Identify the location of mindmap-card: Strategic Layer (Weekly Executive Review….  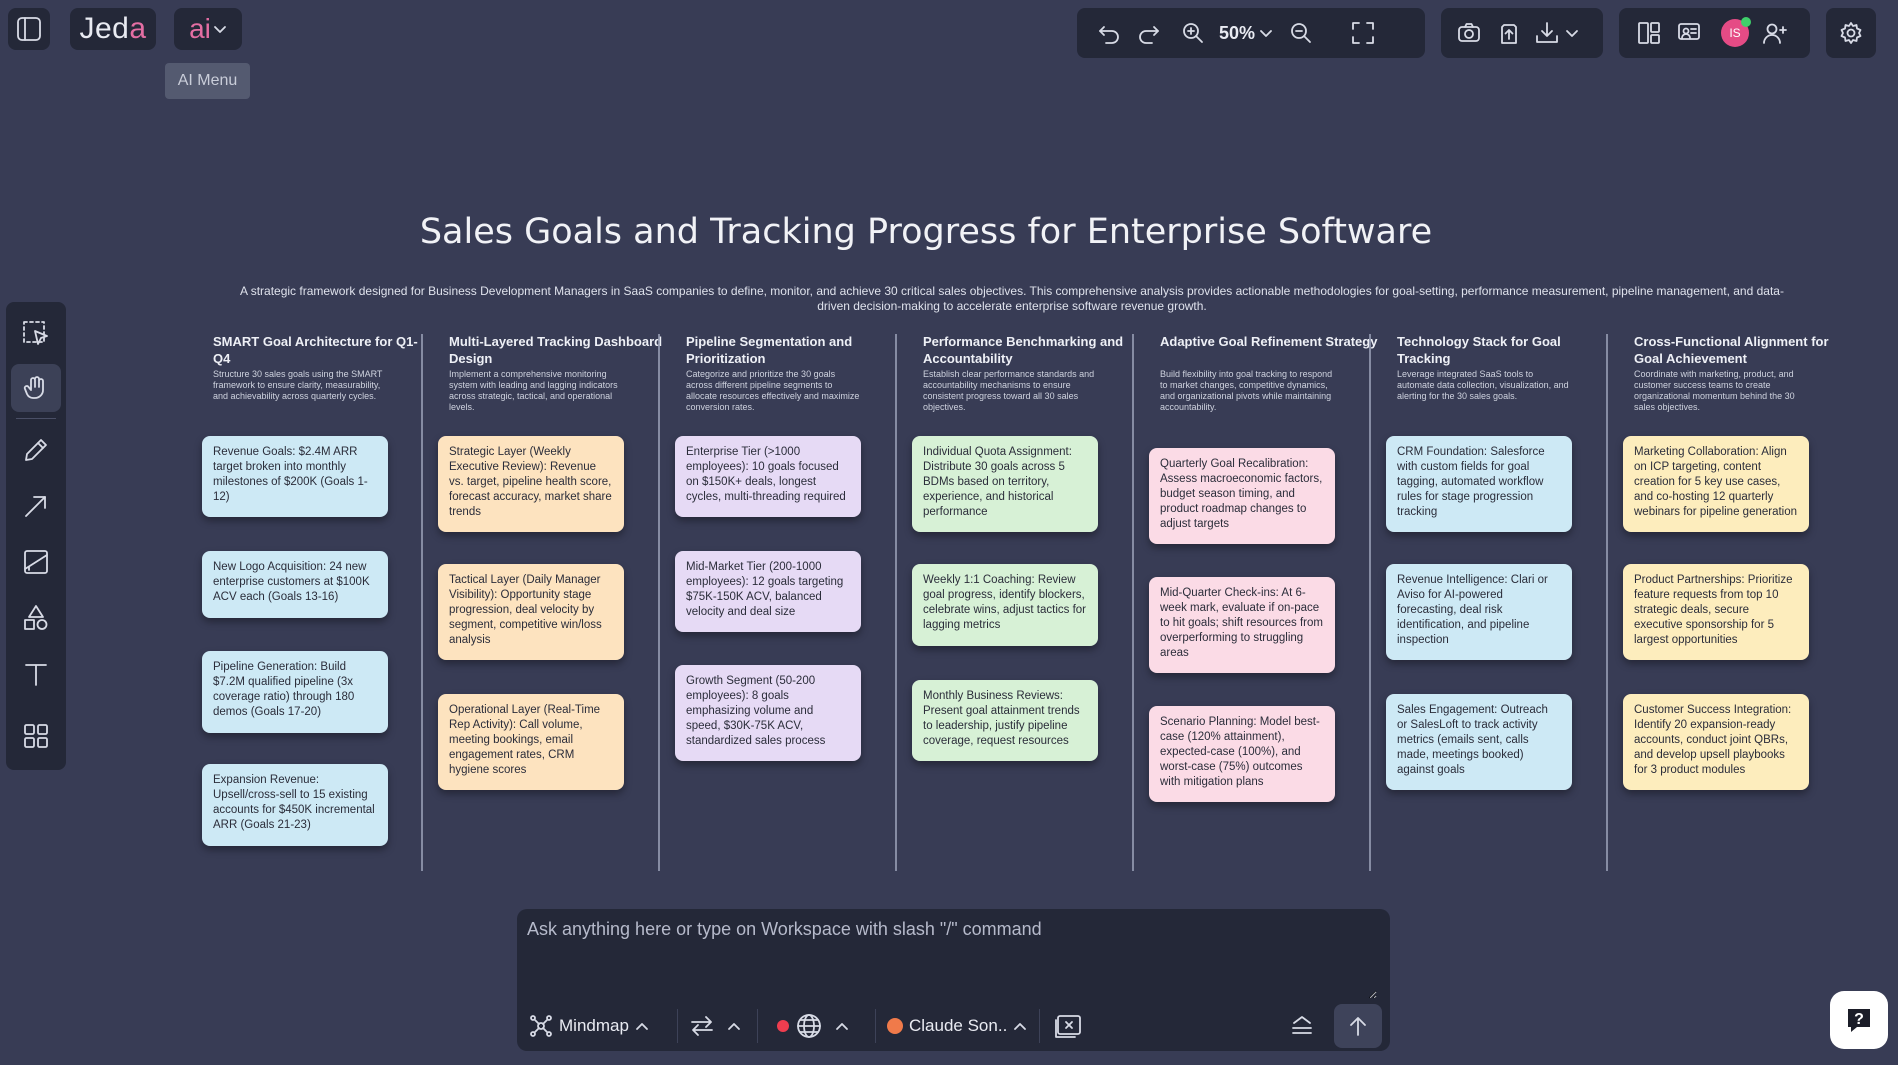
(531, 484).